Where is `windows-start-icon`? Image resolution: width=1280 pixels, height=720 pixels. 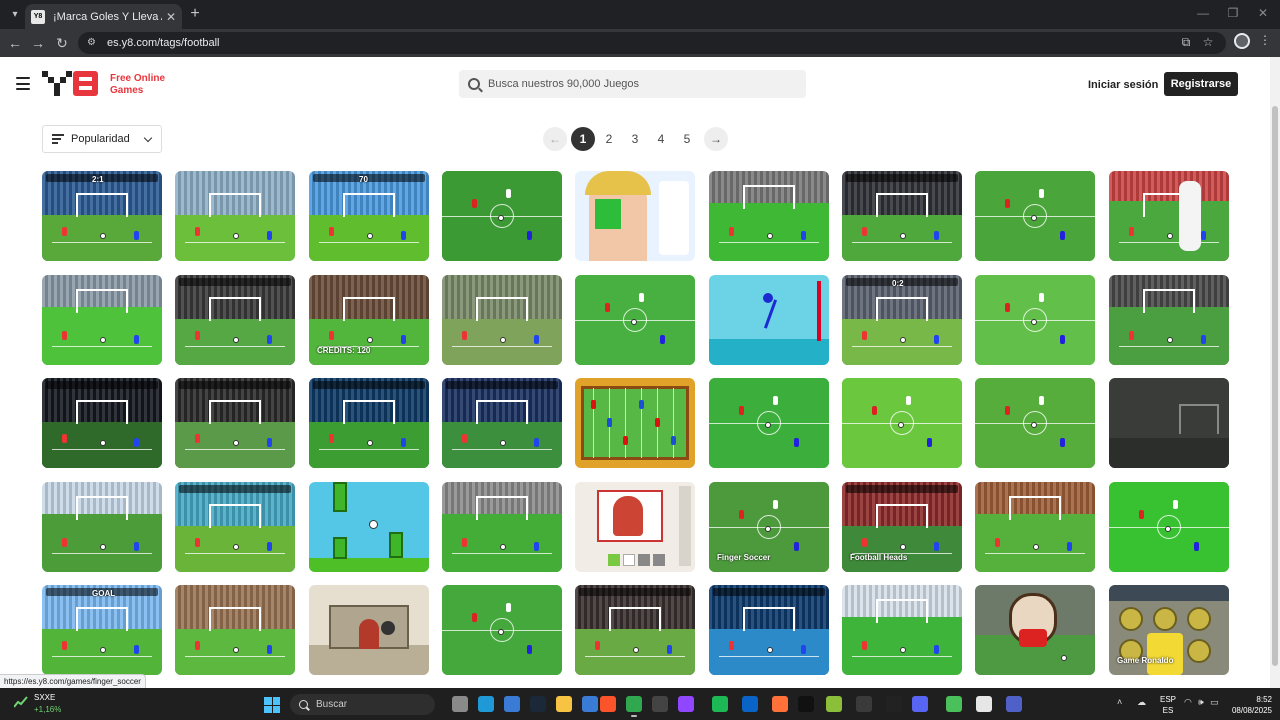
windows-start-icon is located at coordinates (272, 705).